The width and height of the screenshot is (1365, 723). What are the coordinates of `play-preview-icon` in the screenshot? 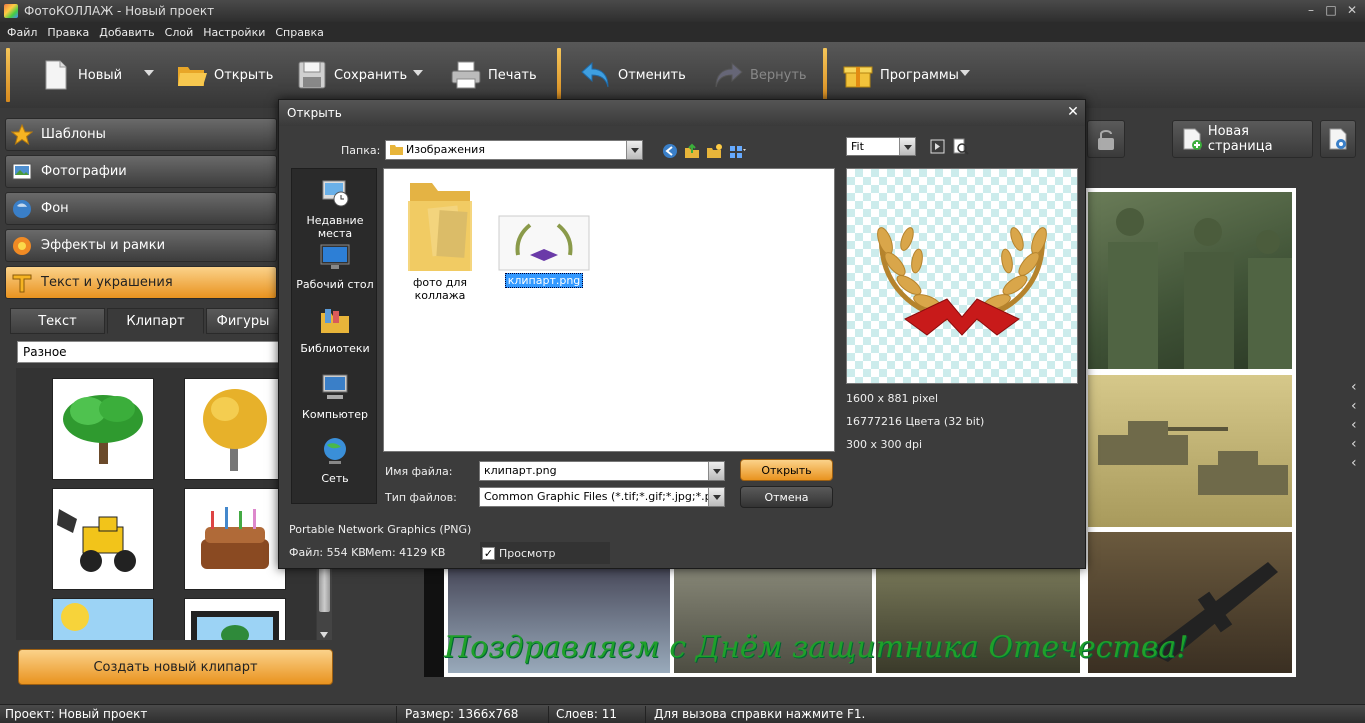 It's located at (938, 147).